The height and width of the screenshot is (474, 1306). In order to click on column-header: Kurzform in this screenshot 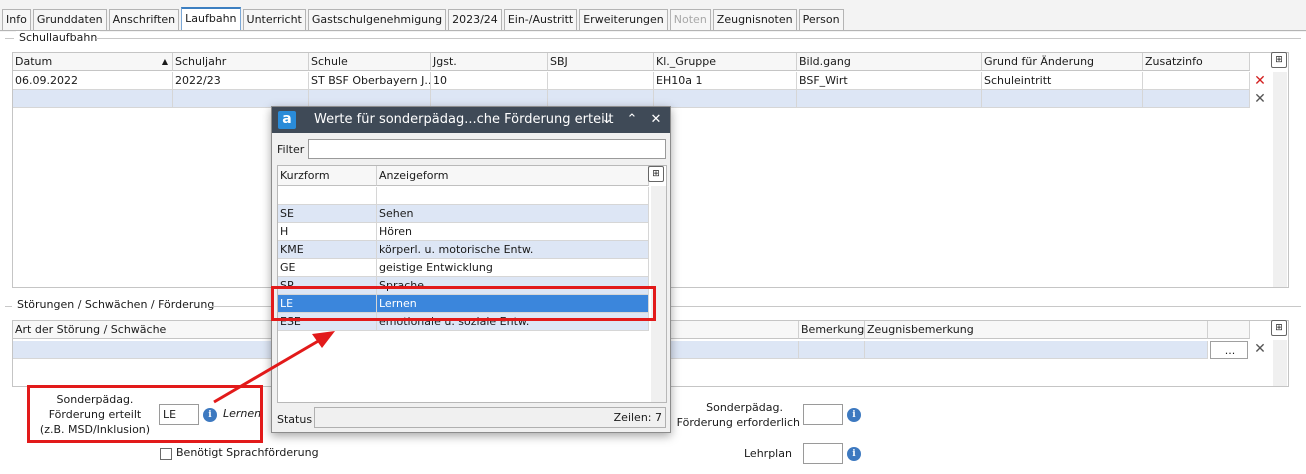, I will do `click(327, 176)`.